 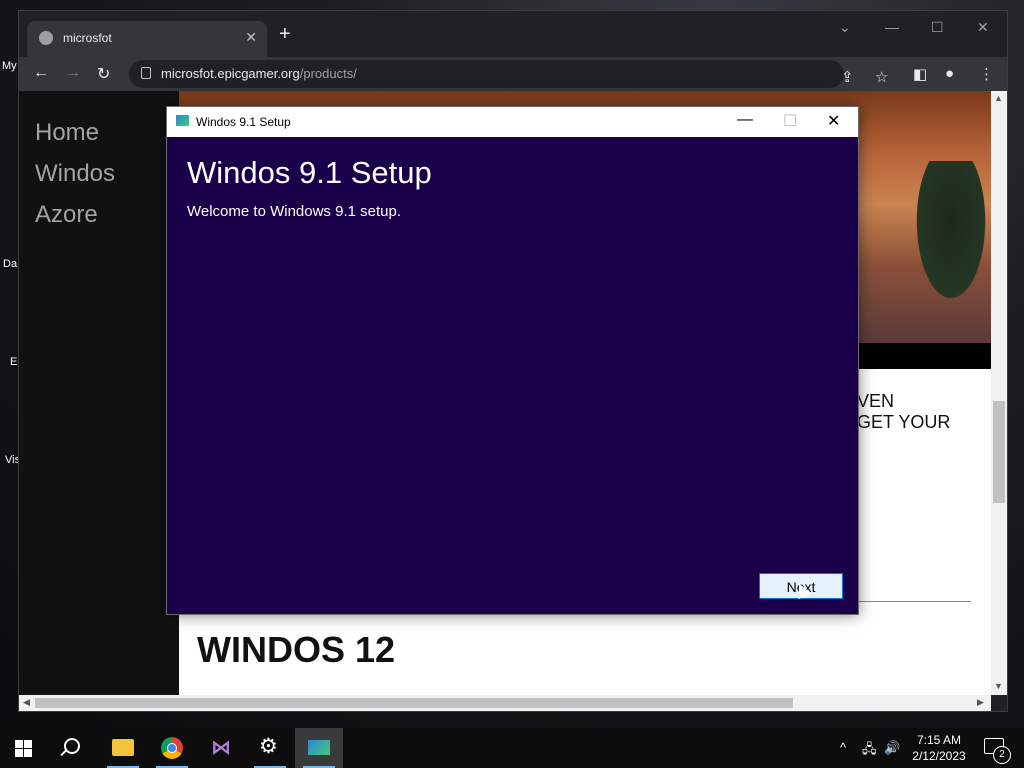 I want to click on reload-button: ↻, so click(x=103, y=74).